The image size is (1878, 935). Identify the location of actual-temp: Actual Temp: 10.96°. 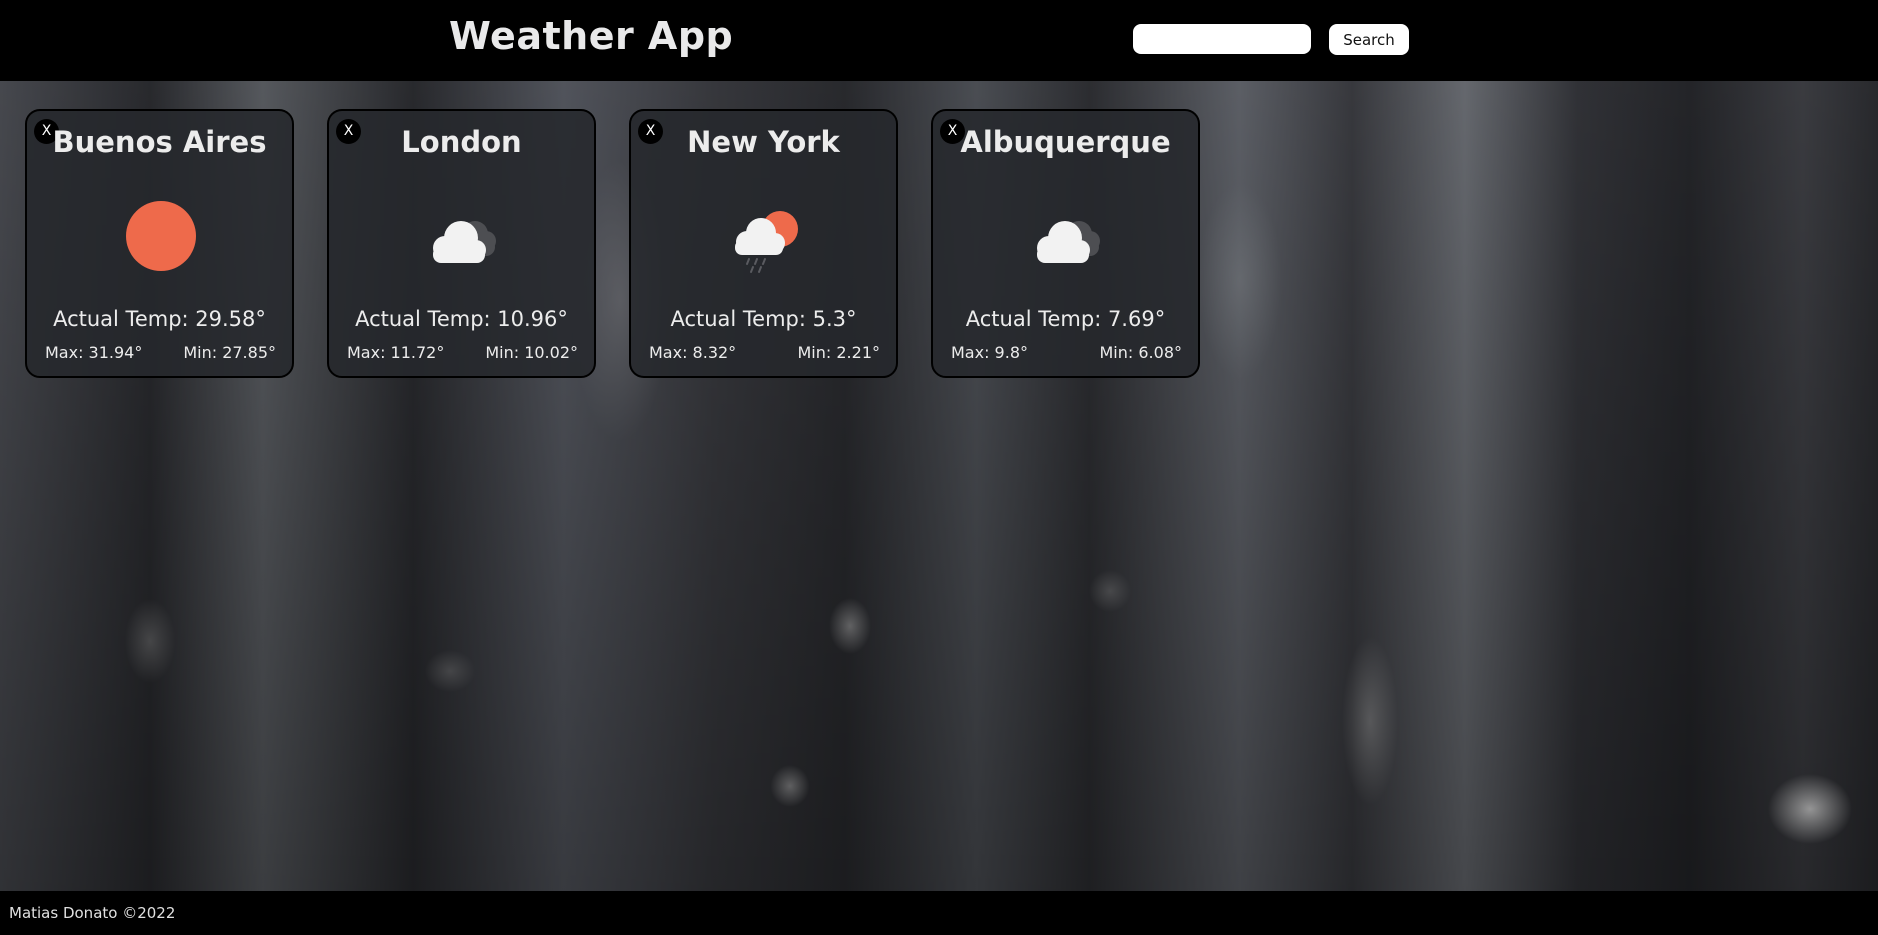
(461, 319).